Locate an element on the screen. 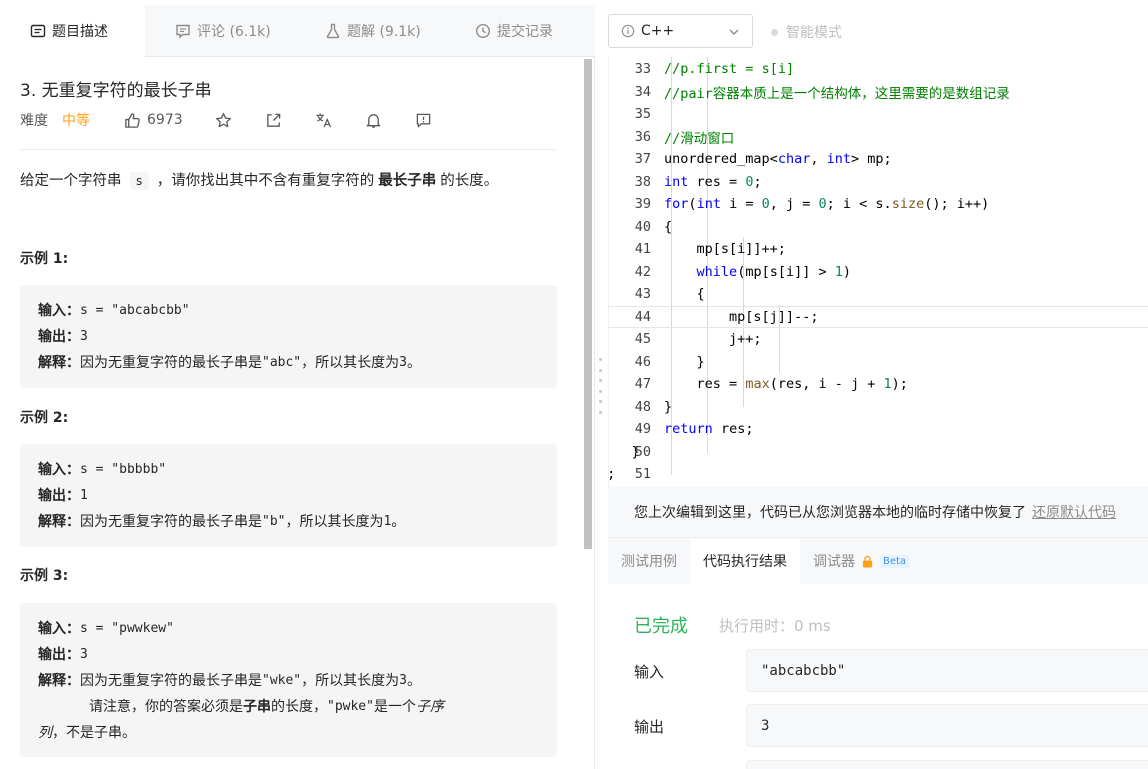 This screenshot has width=1148, height=769. run-status: 已完成 is located at coordinates (661, 626).